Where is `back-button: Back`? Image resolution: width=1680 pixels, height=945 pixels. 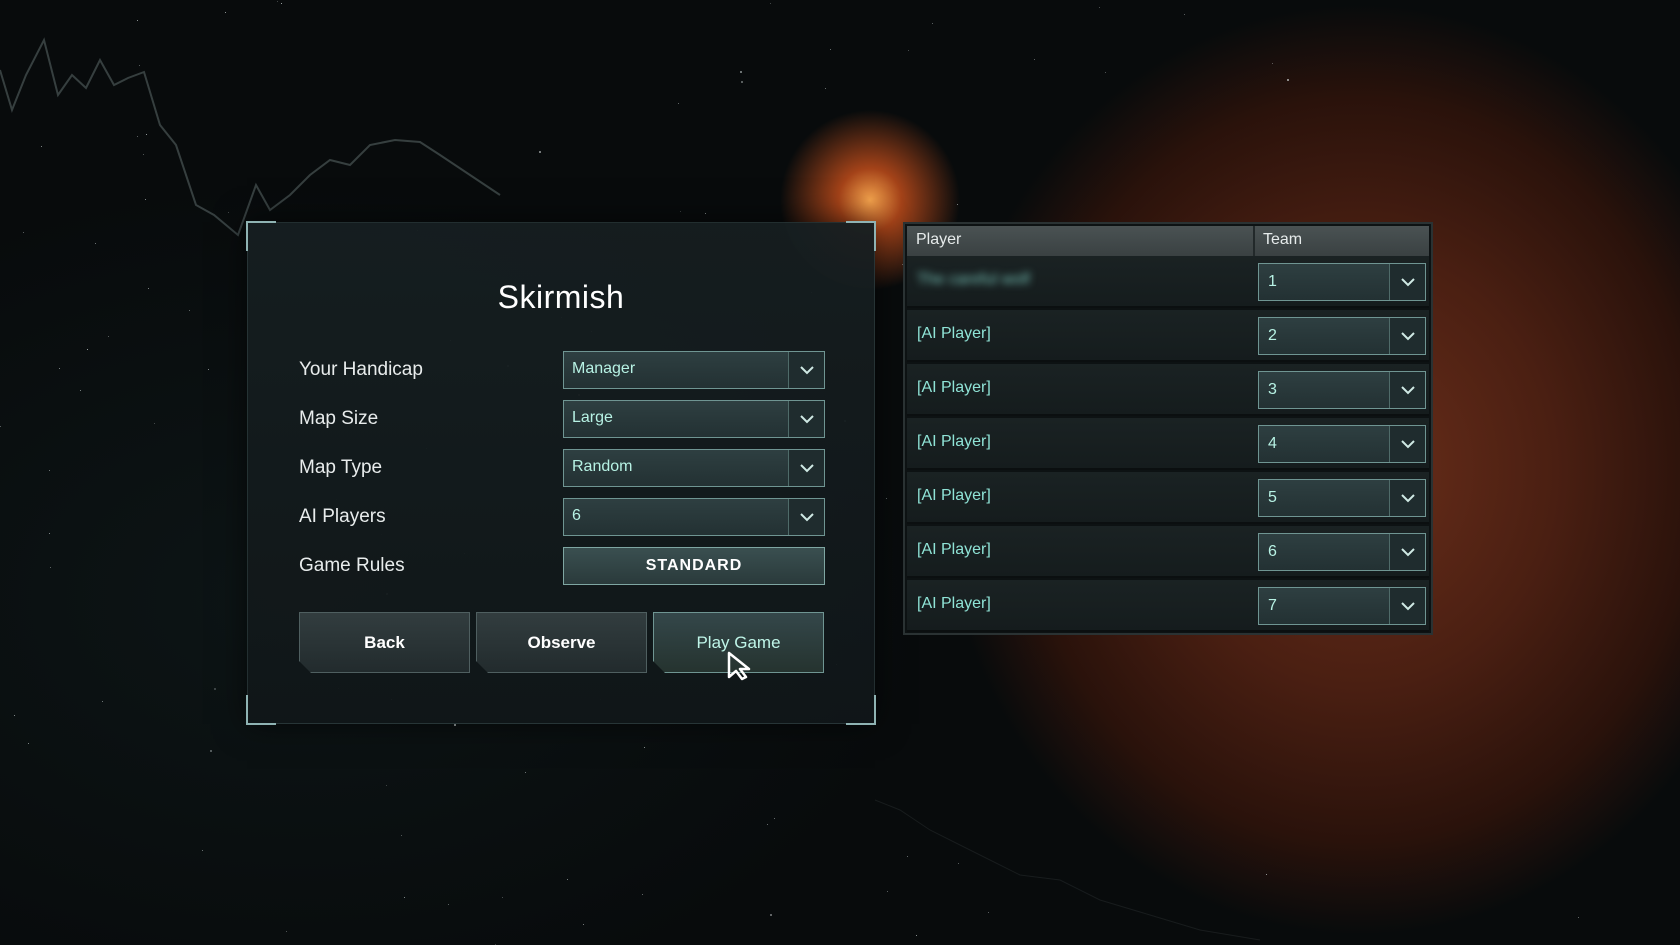 back-button: Back is located at coordinates (384, 642).